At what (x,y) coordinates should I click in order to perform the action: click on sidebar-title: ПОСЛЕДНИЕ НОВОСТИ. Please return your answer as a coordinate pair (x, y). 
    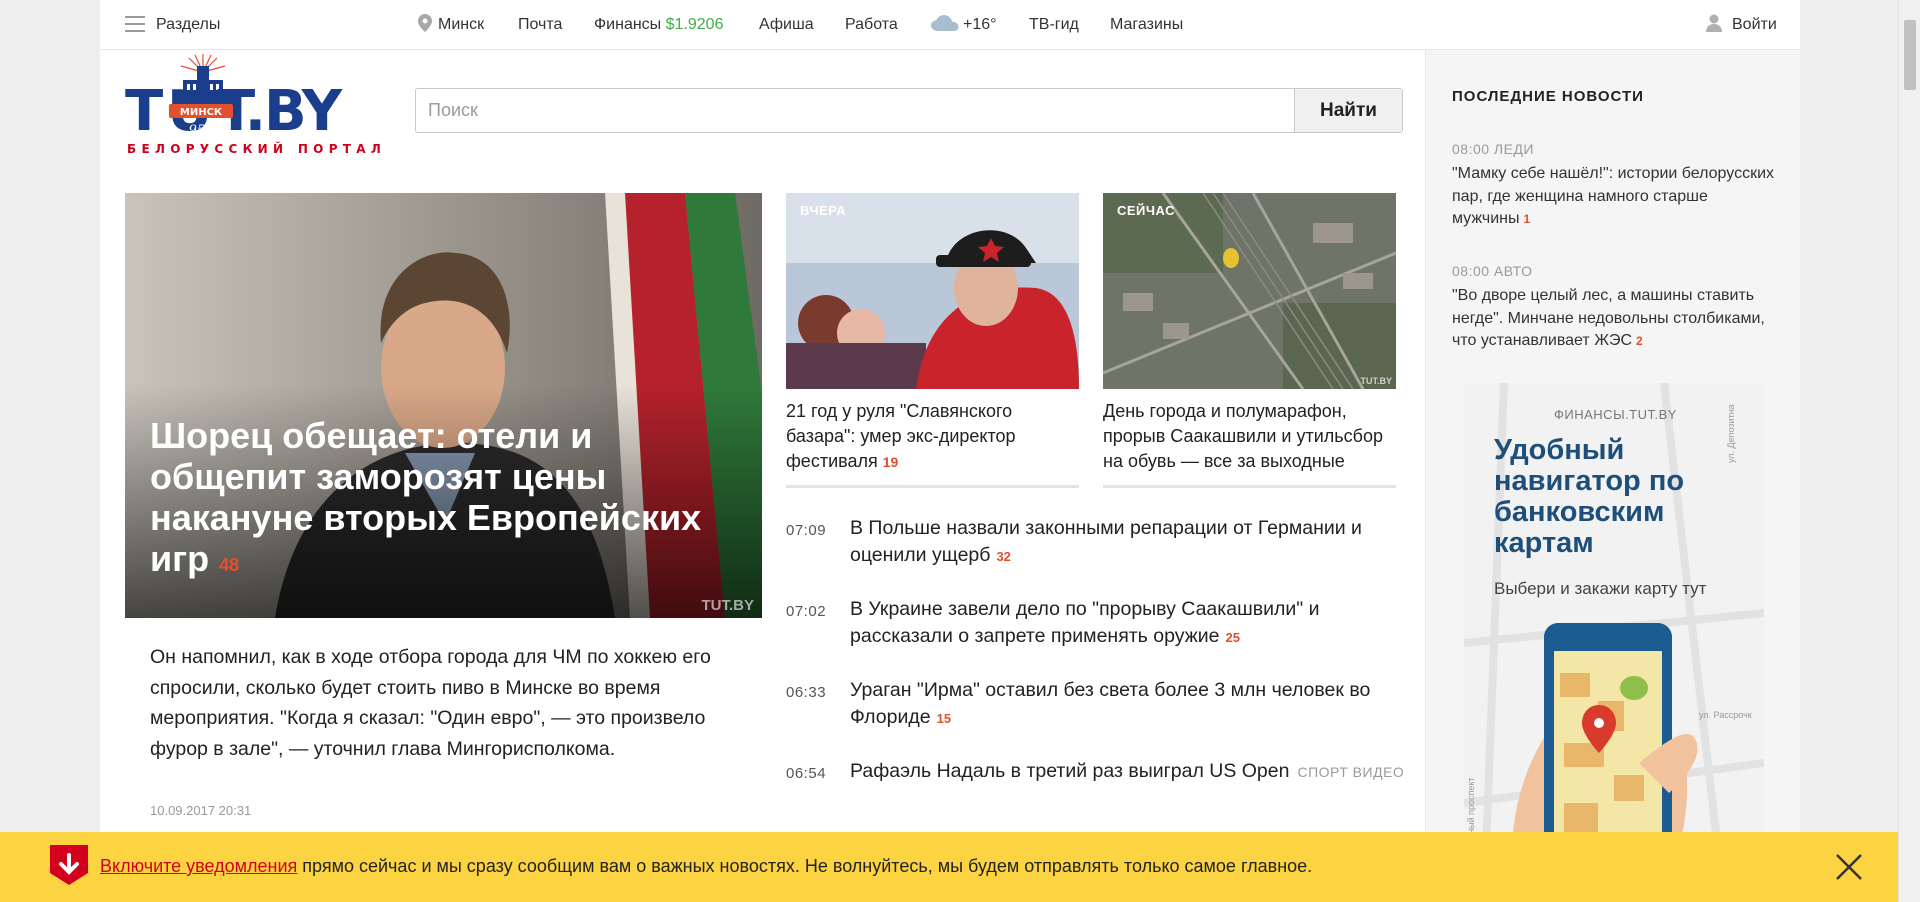
    Looking at the image, I should click on (1548, 96).